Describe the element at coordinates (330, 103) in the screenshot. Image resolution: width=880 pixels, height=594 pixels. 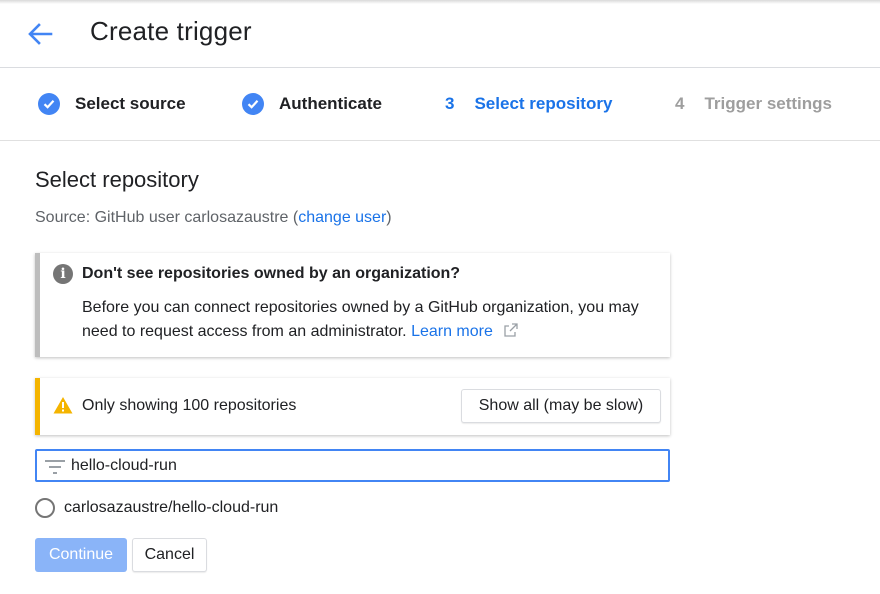
I see `step-label: Authenticate` at that location.